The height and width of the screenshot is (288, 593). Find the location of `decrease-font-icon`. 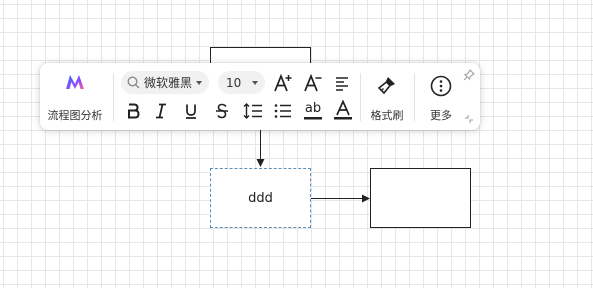

decrease-font-icon is located at coordinates (313, 82).